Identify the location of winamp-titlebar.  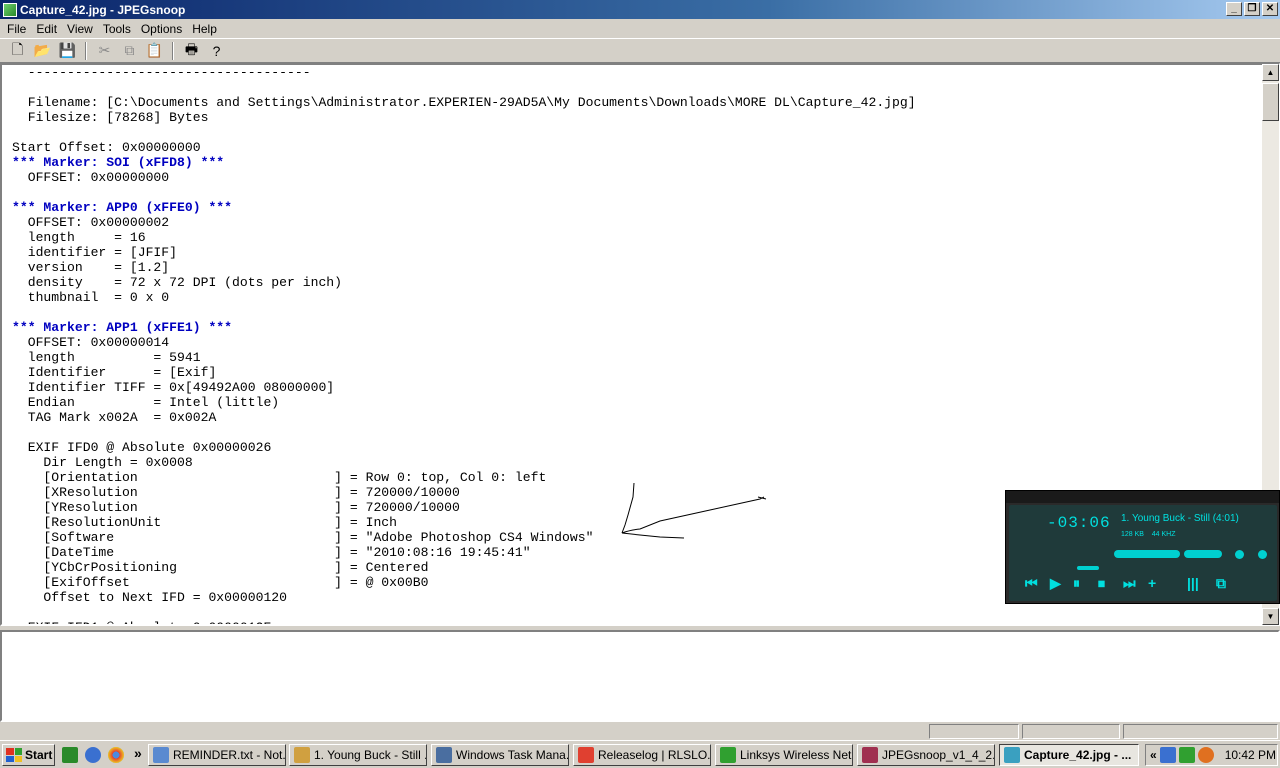
(1142, 497).